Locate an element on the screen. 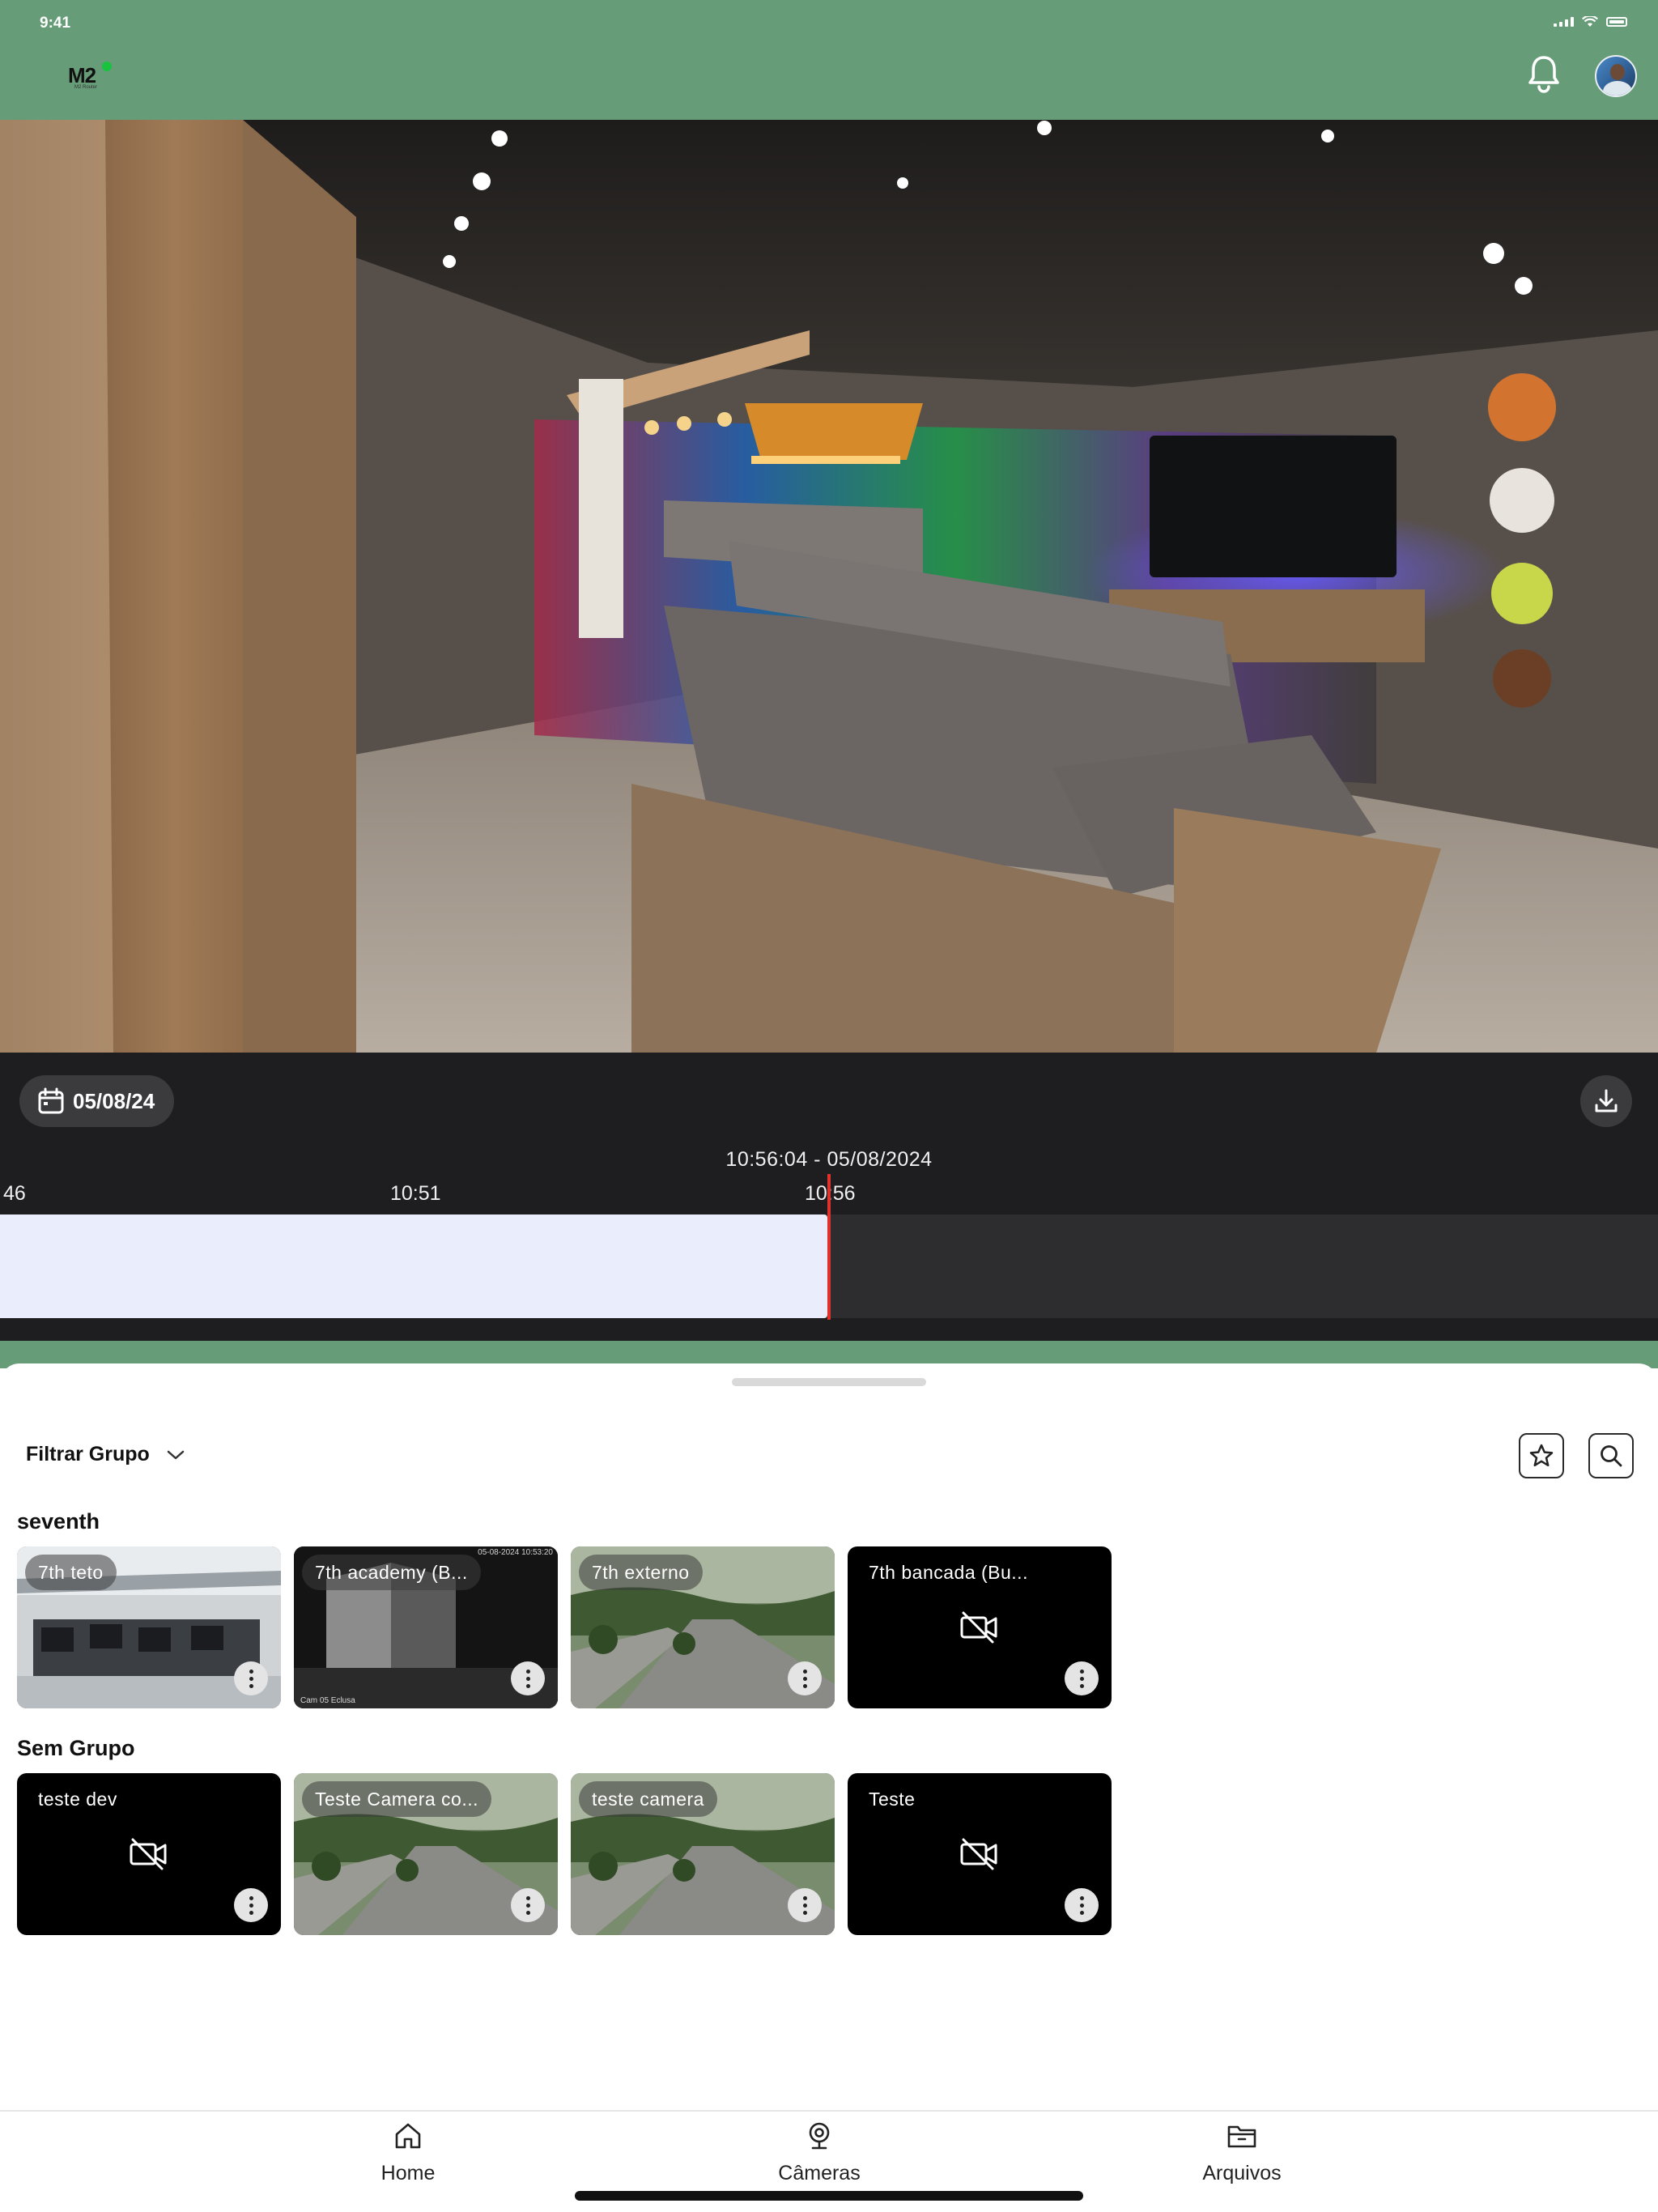 Image resolution: width=1658 pixels, height=2212 pixels. group-title: seventh is located at coordinates (58, 1522).